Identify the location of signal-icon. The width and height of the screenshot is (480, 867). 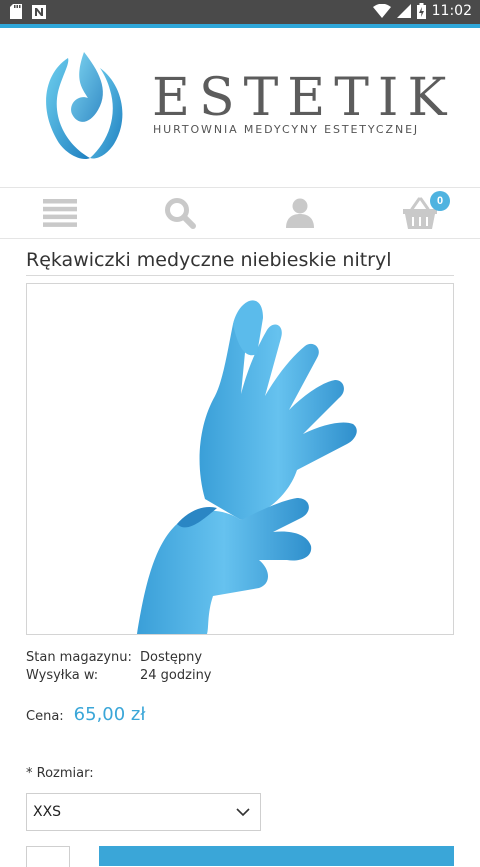
(403, 11).